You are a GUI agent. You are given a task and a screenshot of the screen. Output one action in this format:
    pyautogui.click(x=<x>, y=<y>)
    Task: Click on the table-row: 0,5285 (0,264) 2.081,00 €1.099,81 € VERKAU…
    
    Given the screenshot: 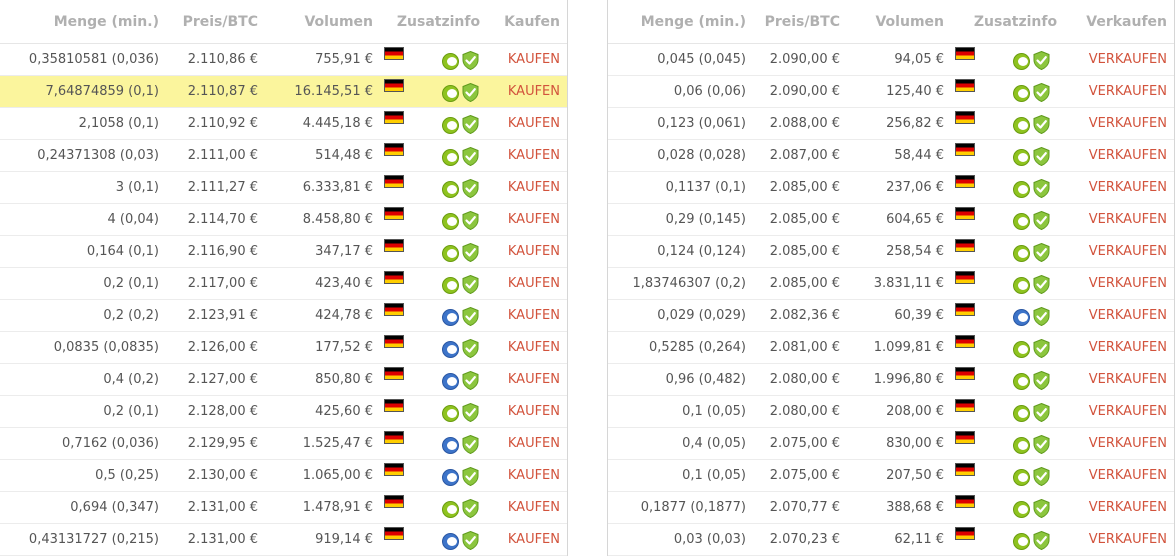 What is the action you would take?
    pyautogui.click(x=891, y=347)
    